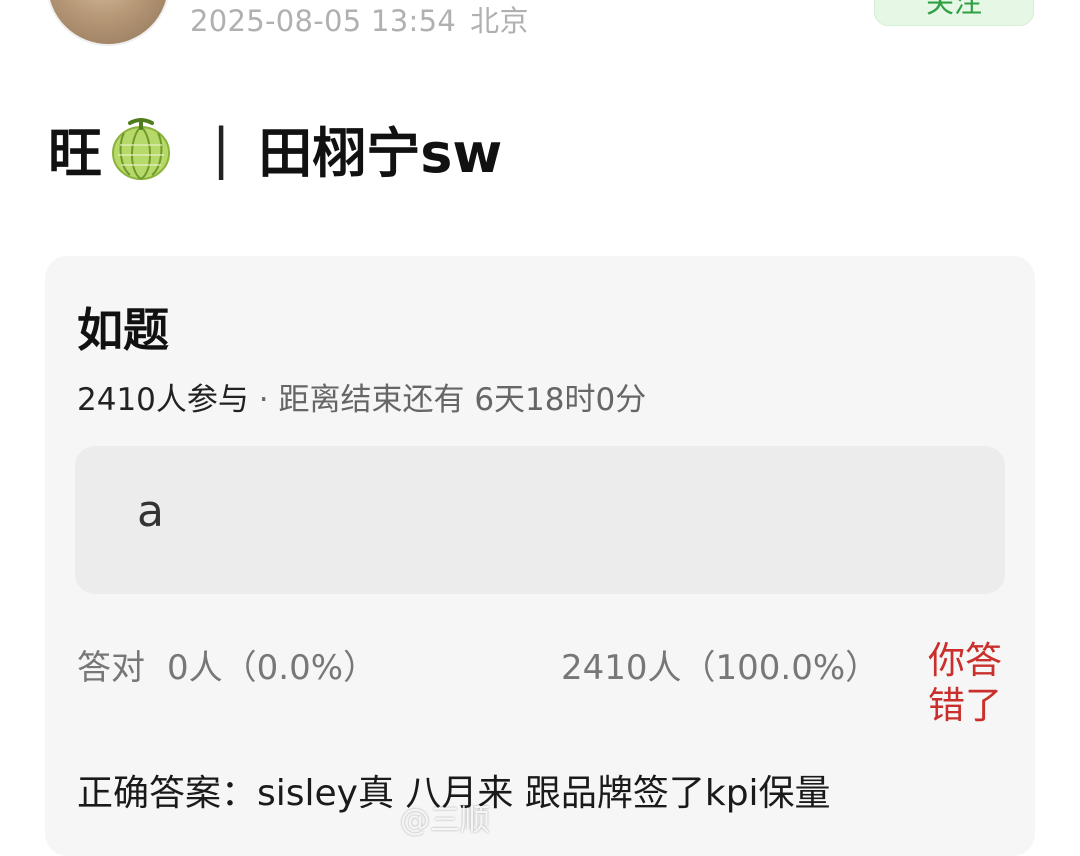  Describe the element at coordinates (965, 683) in the screenshot. I see `result-label: 你答错了` at that location.